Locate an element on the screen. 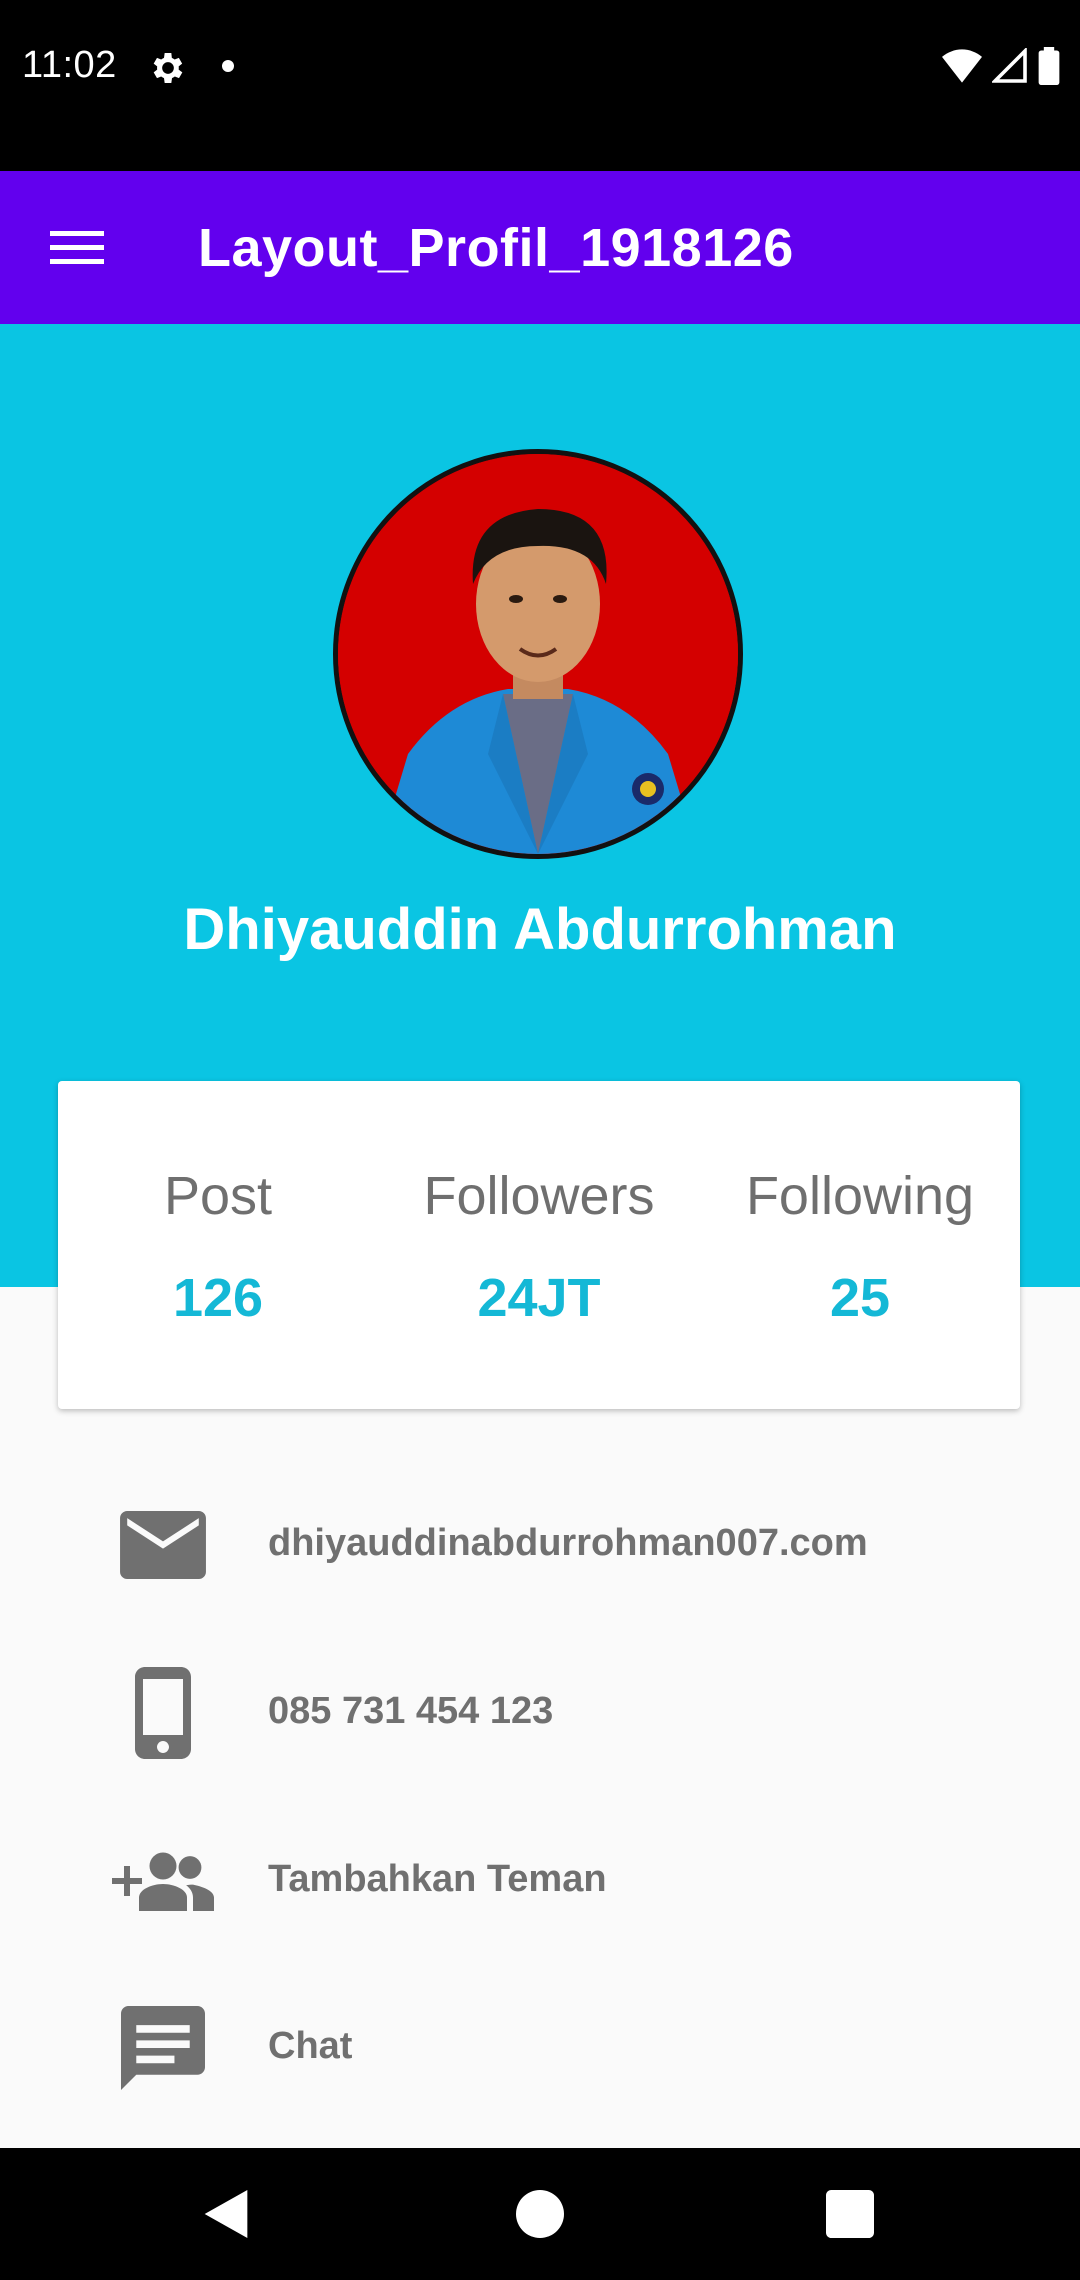 The width and height of the screenshot is (1080, 2280). status-bar: 11:02 is located at coordinates (540, 85).